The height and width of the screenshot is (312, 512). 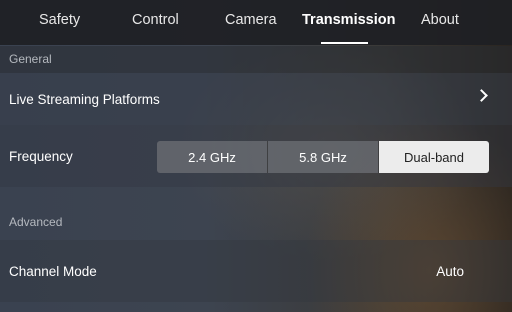 What do you see at coordinates (481, 95) in the screenshot?
I see `chevron-right-icon` at bounding box center [481, 95].